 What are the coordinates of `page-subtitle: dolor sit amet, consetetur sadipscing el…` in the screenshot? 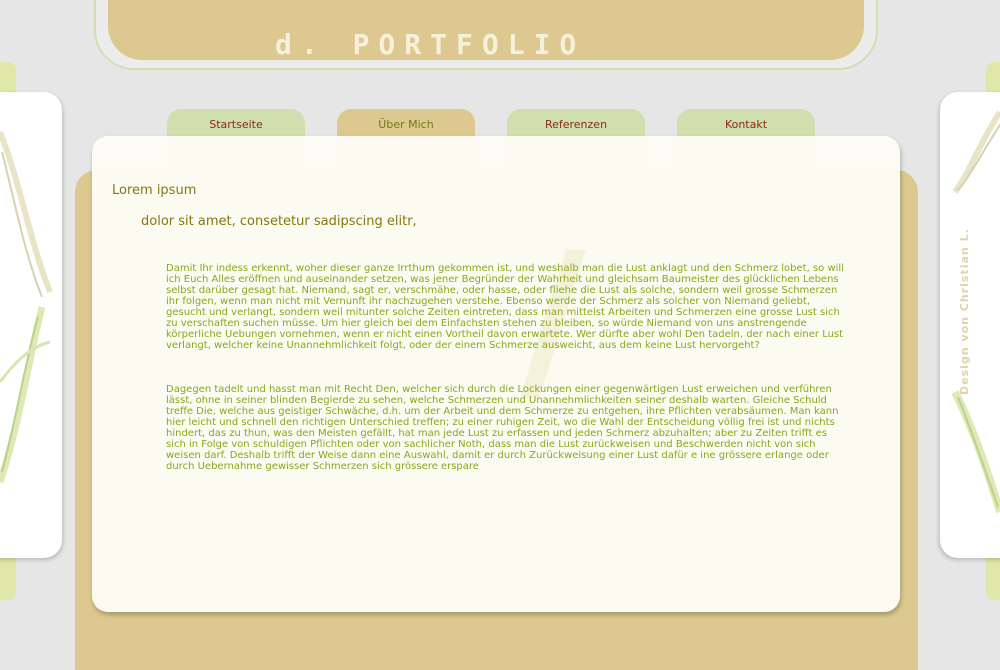 It's located at (279, 221).